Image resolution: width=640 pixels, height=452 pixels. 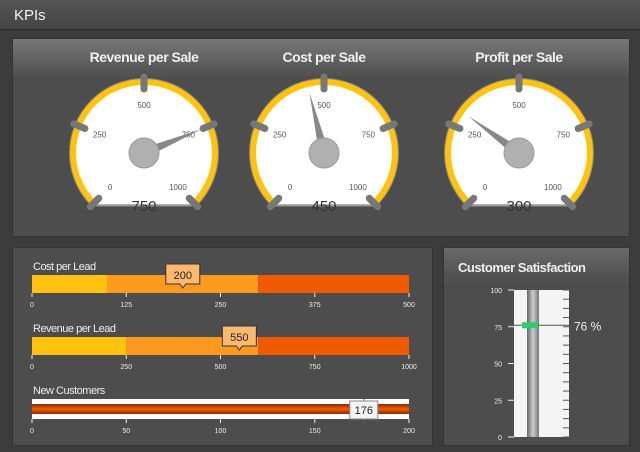 I want to click on bullet-title: Cost per Lead, so click(x=64, y=267).